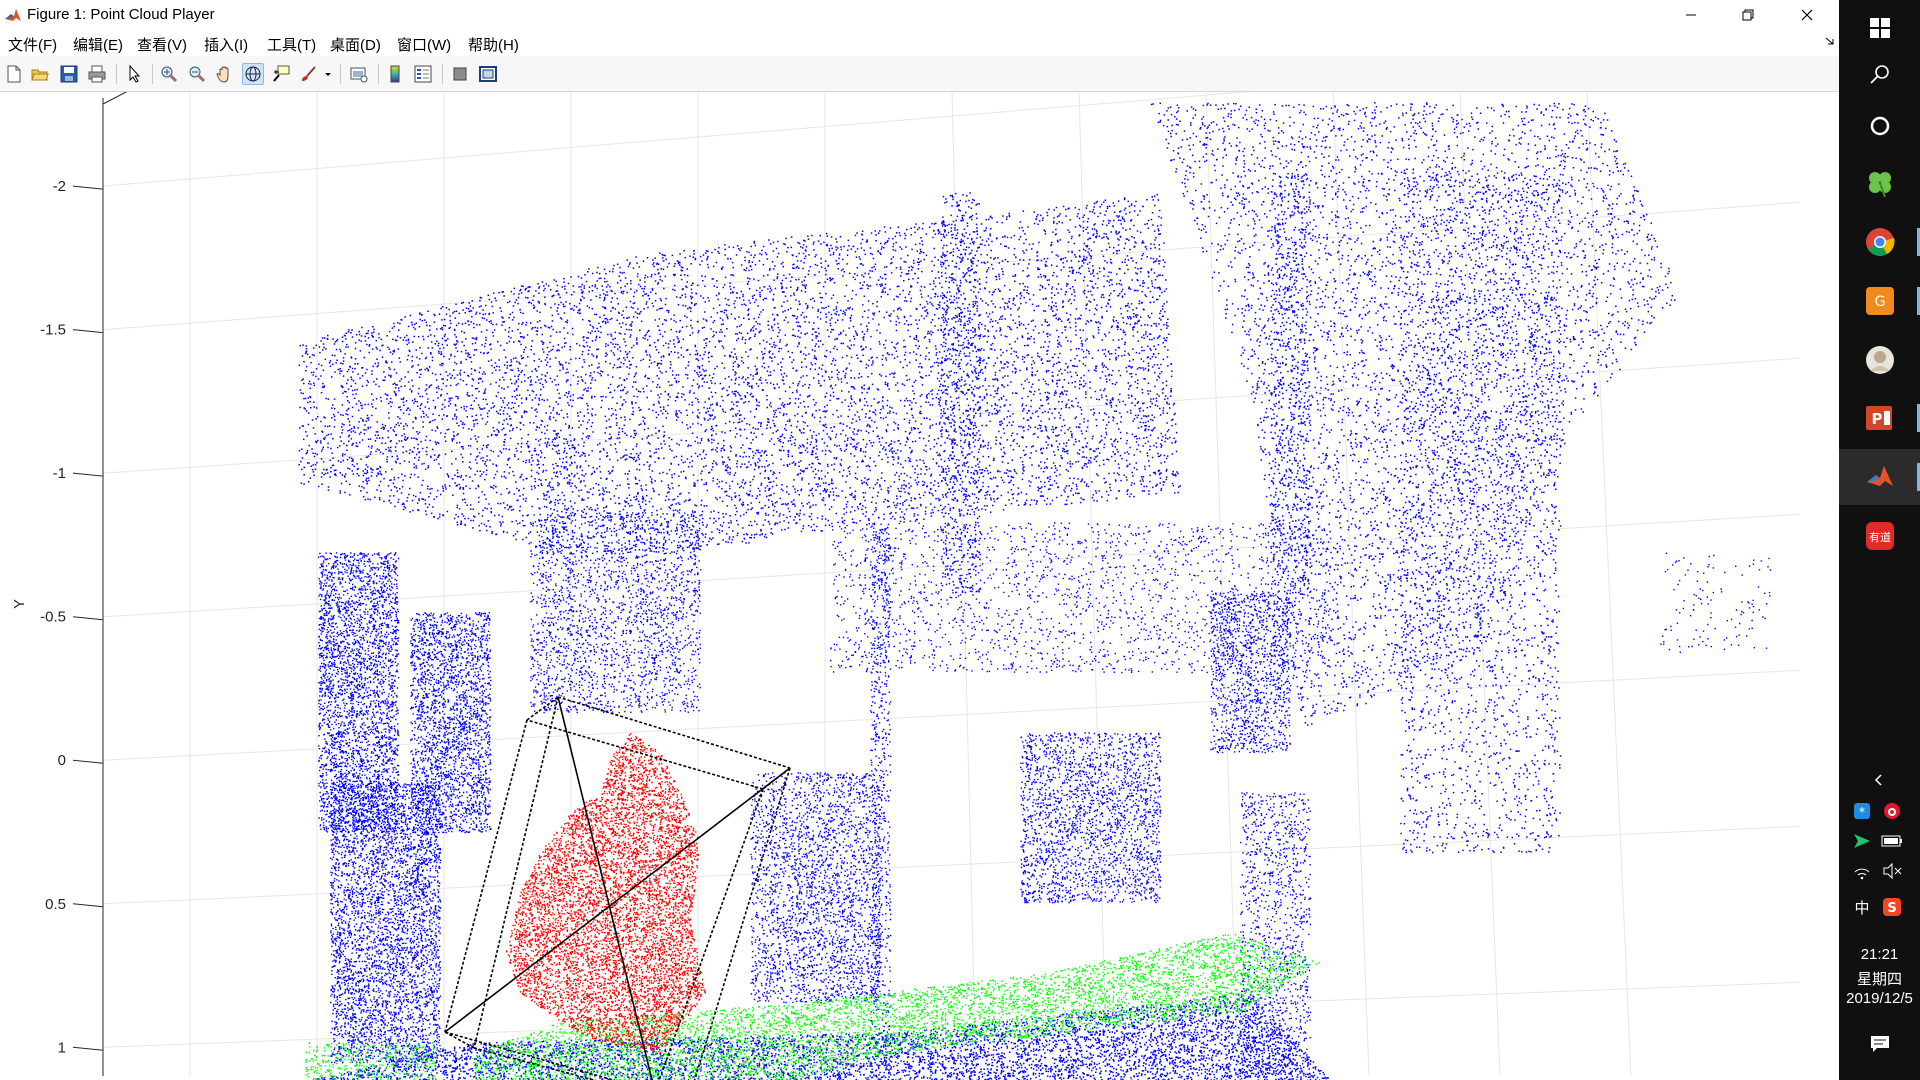  I want to click on paper-plane-icon, so click(1862, 841).